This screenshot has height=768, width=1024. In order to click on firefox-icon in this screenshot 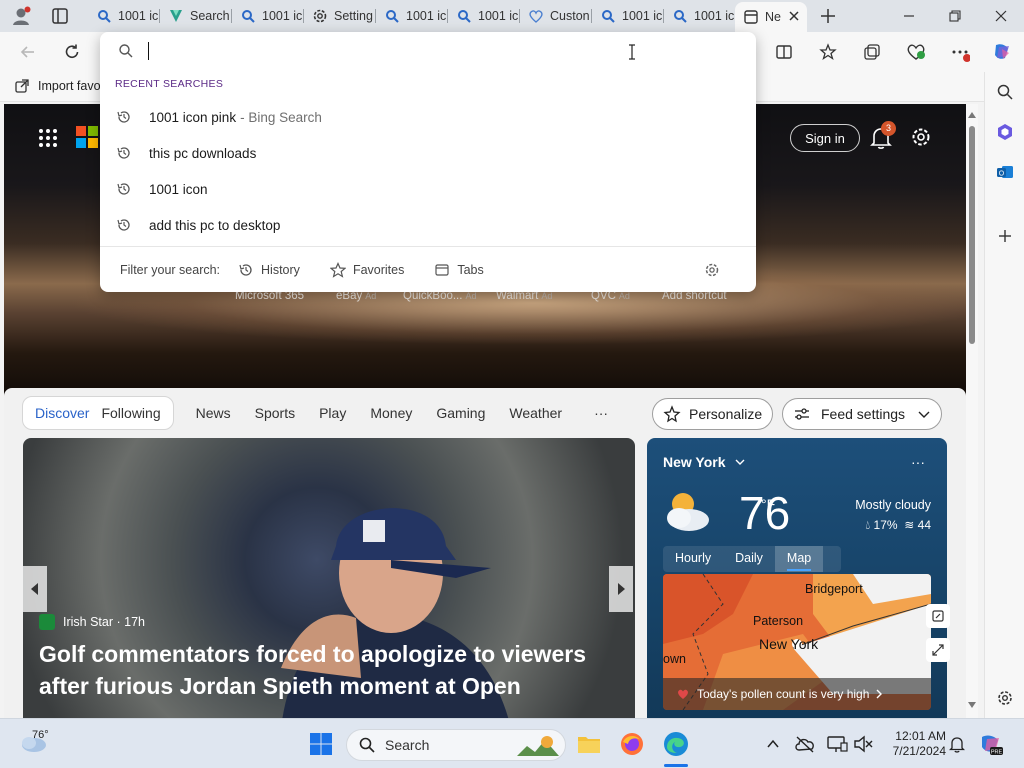, I will do `click(632, 744)`.